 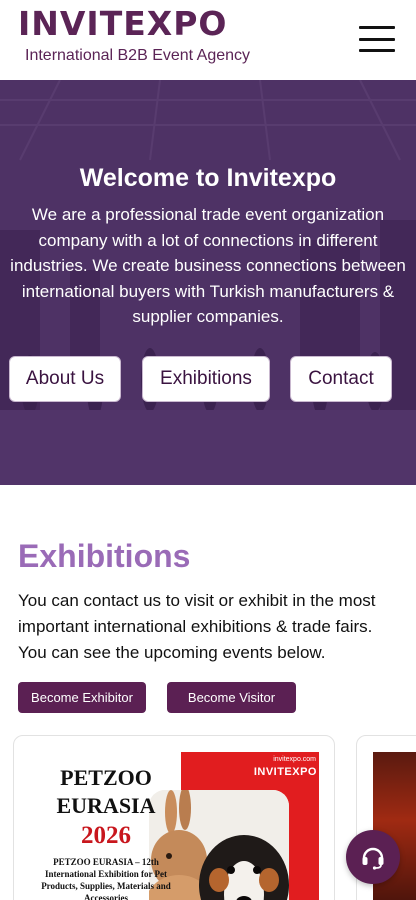 What do you see at coordinates (231, 697) in the screenshot?
I see `become-visitor-button: Become Visitor` at bounding box center [231, 697].